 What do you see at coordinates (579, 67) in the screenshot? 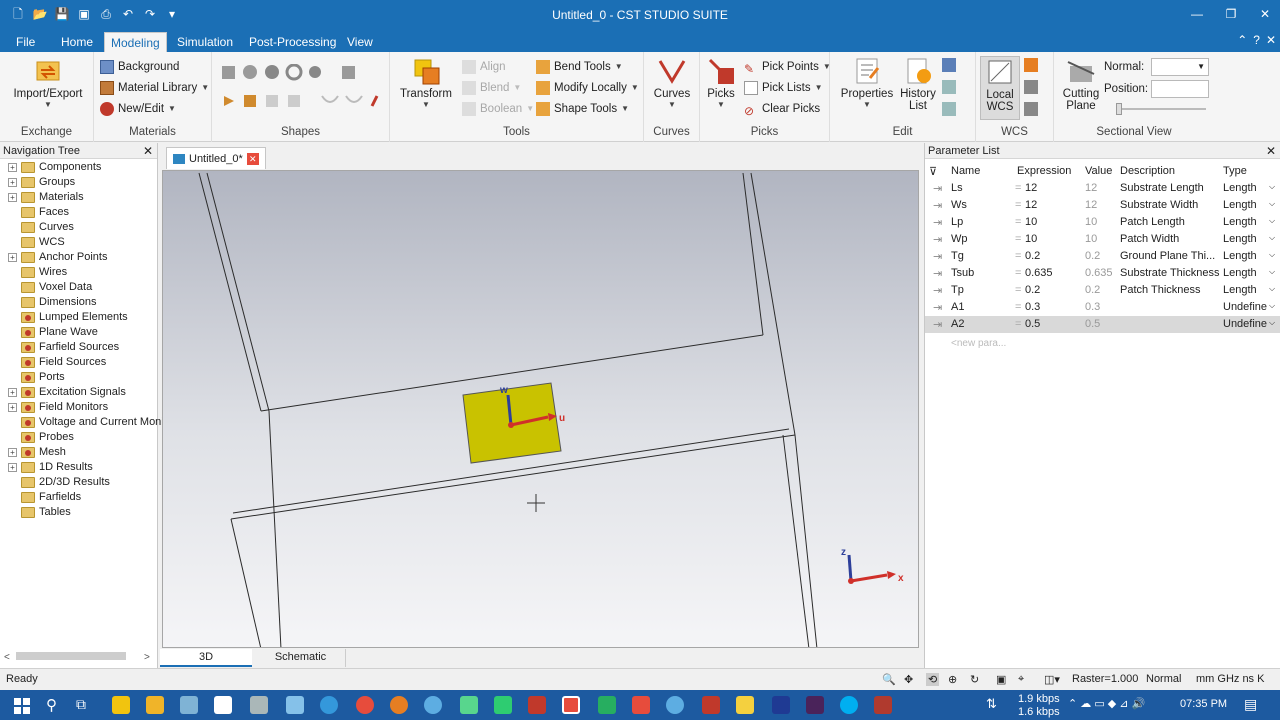
I see `bend-tools-button: Bend Tools ▼` at bounding box center [579, 67].